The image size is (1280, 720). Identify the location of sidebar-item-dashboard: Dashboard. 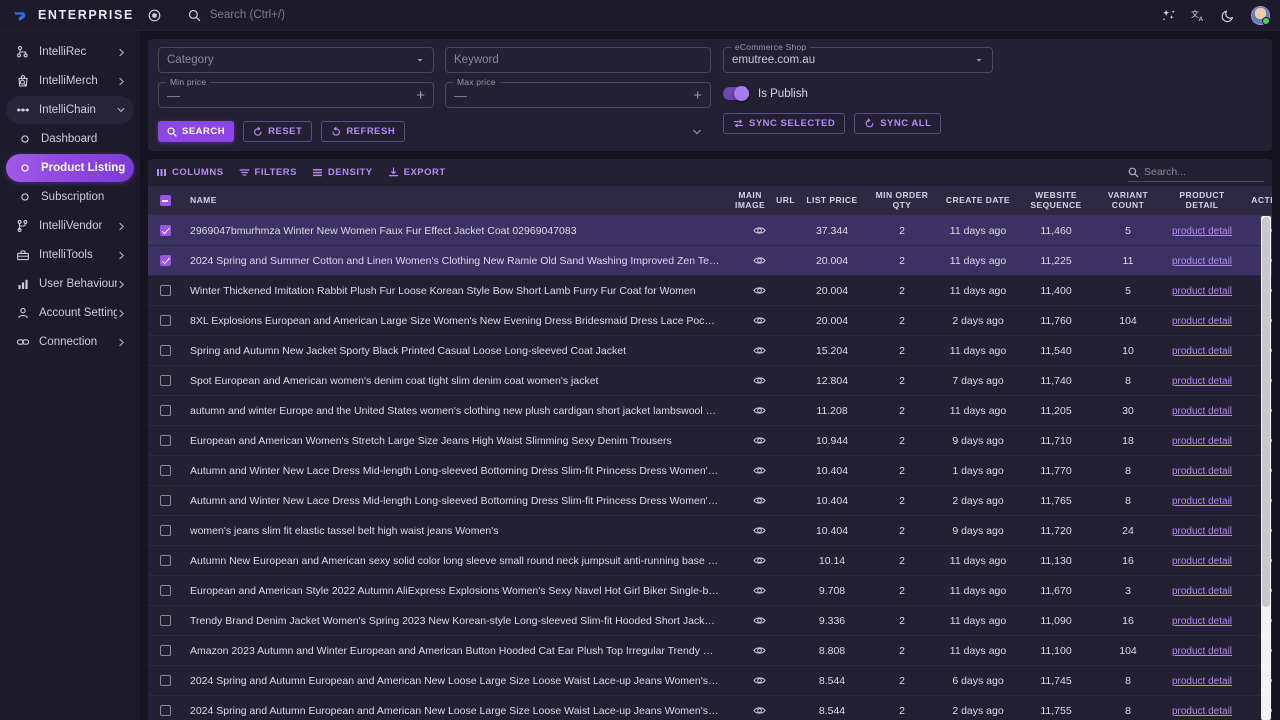
(70, 139).